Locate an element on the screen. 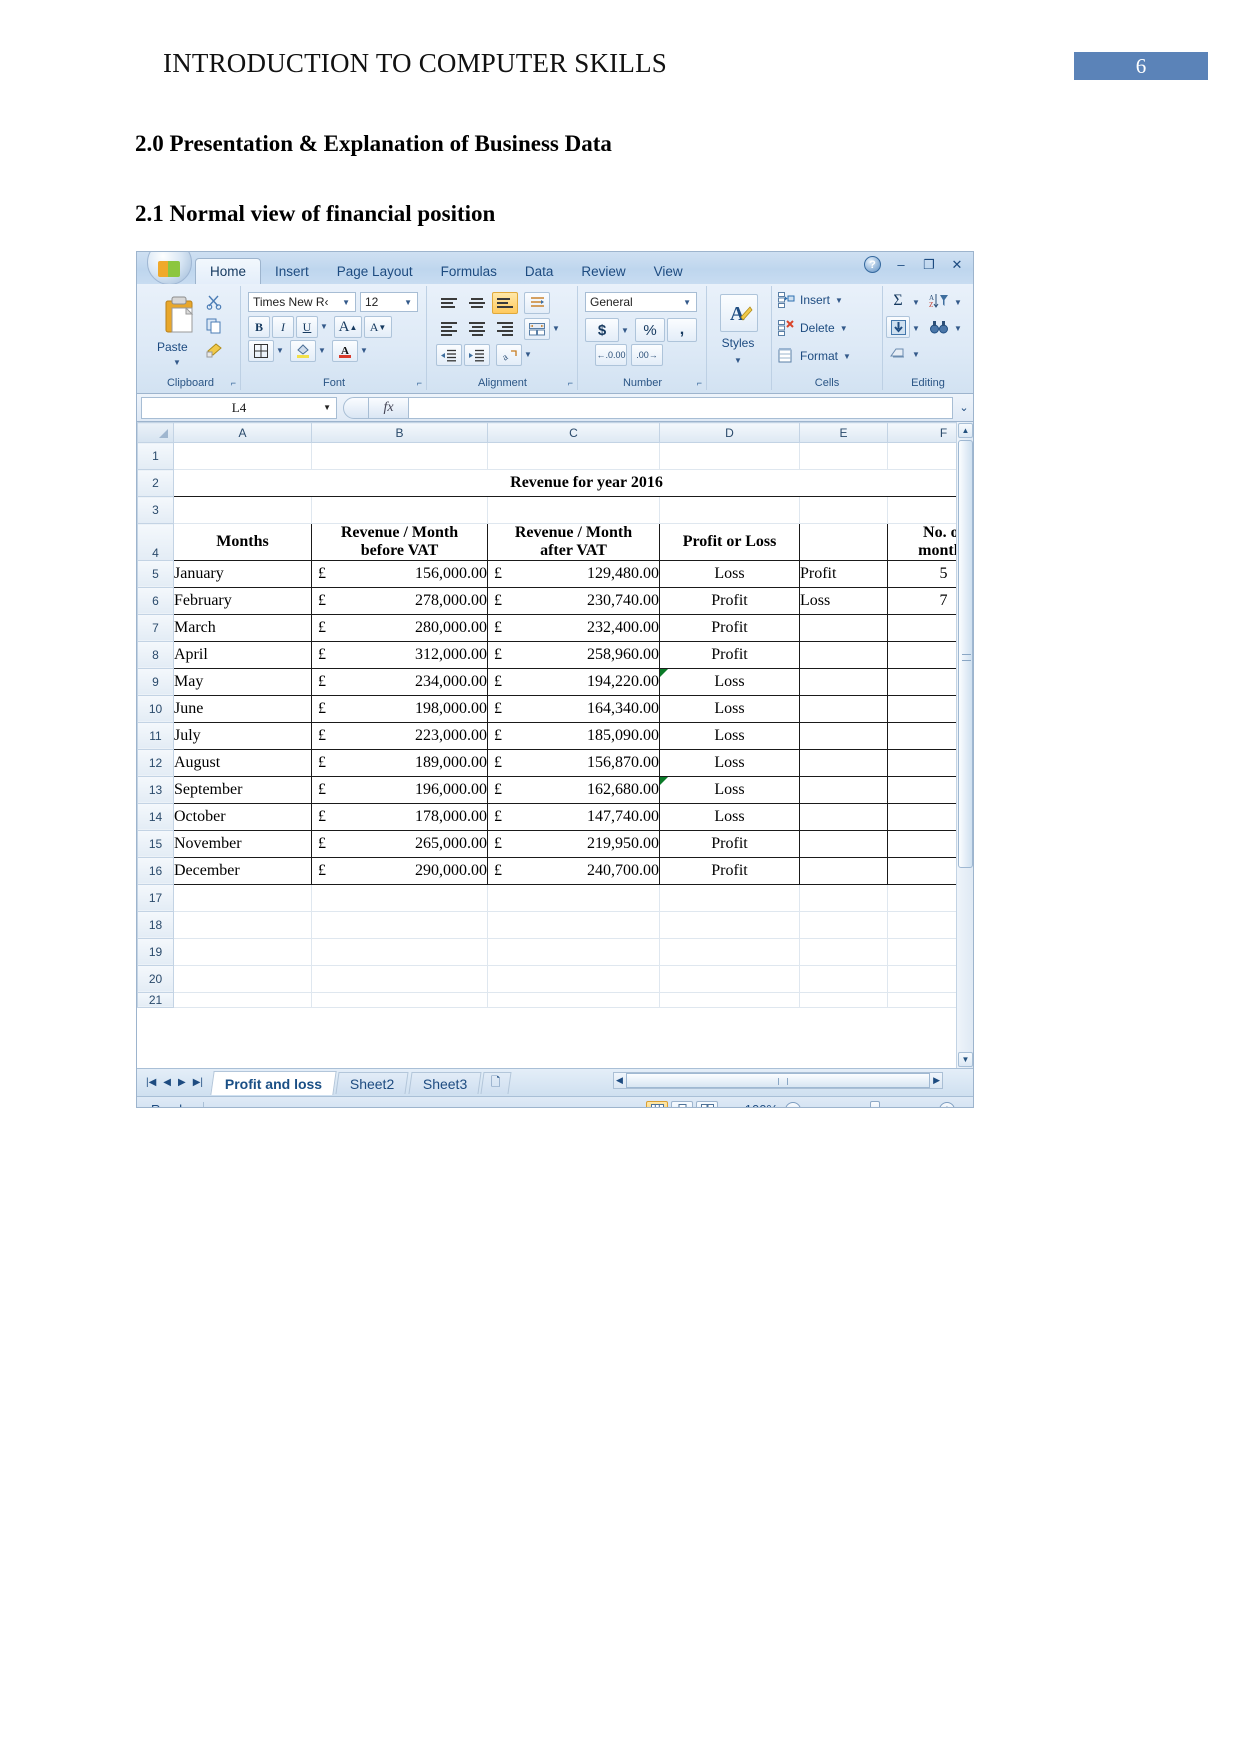 This screenshot has width=1241, height=1754. paste-chevron-down-icon: ▼ is located at coordinates (177, 362).